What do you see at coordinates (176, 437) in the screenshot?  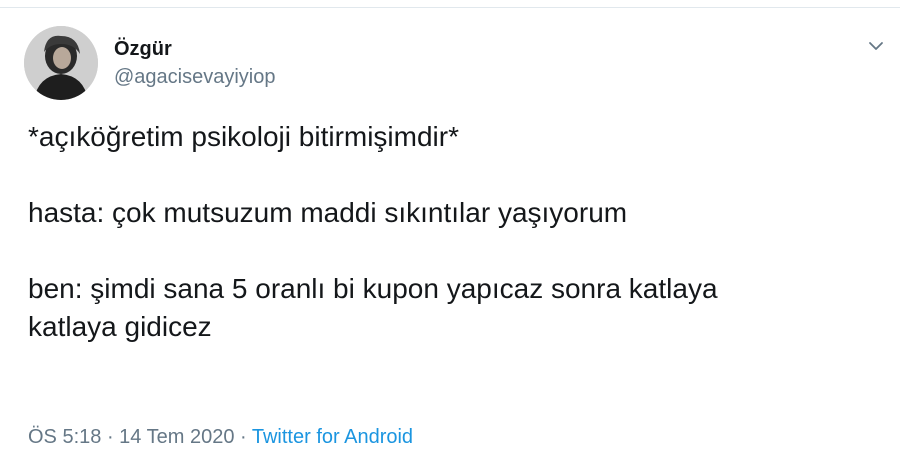 I see `tweet-date: 14 Tem 2020` at bounding box center [176, 437].